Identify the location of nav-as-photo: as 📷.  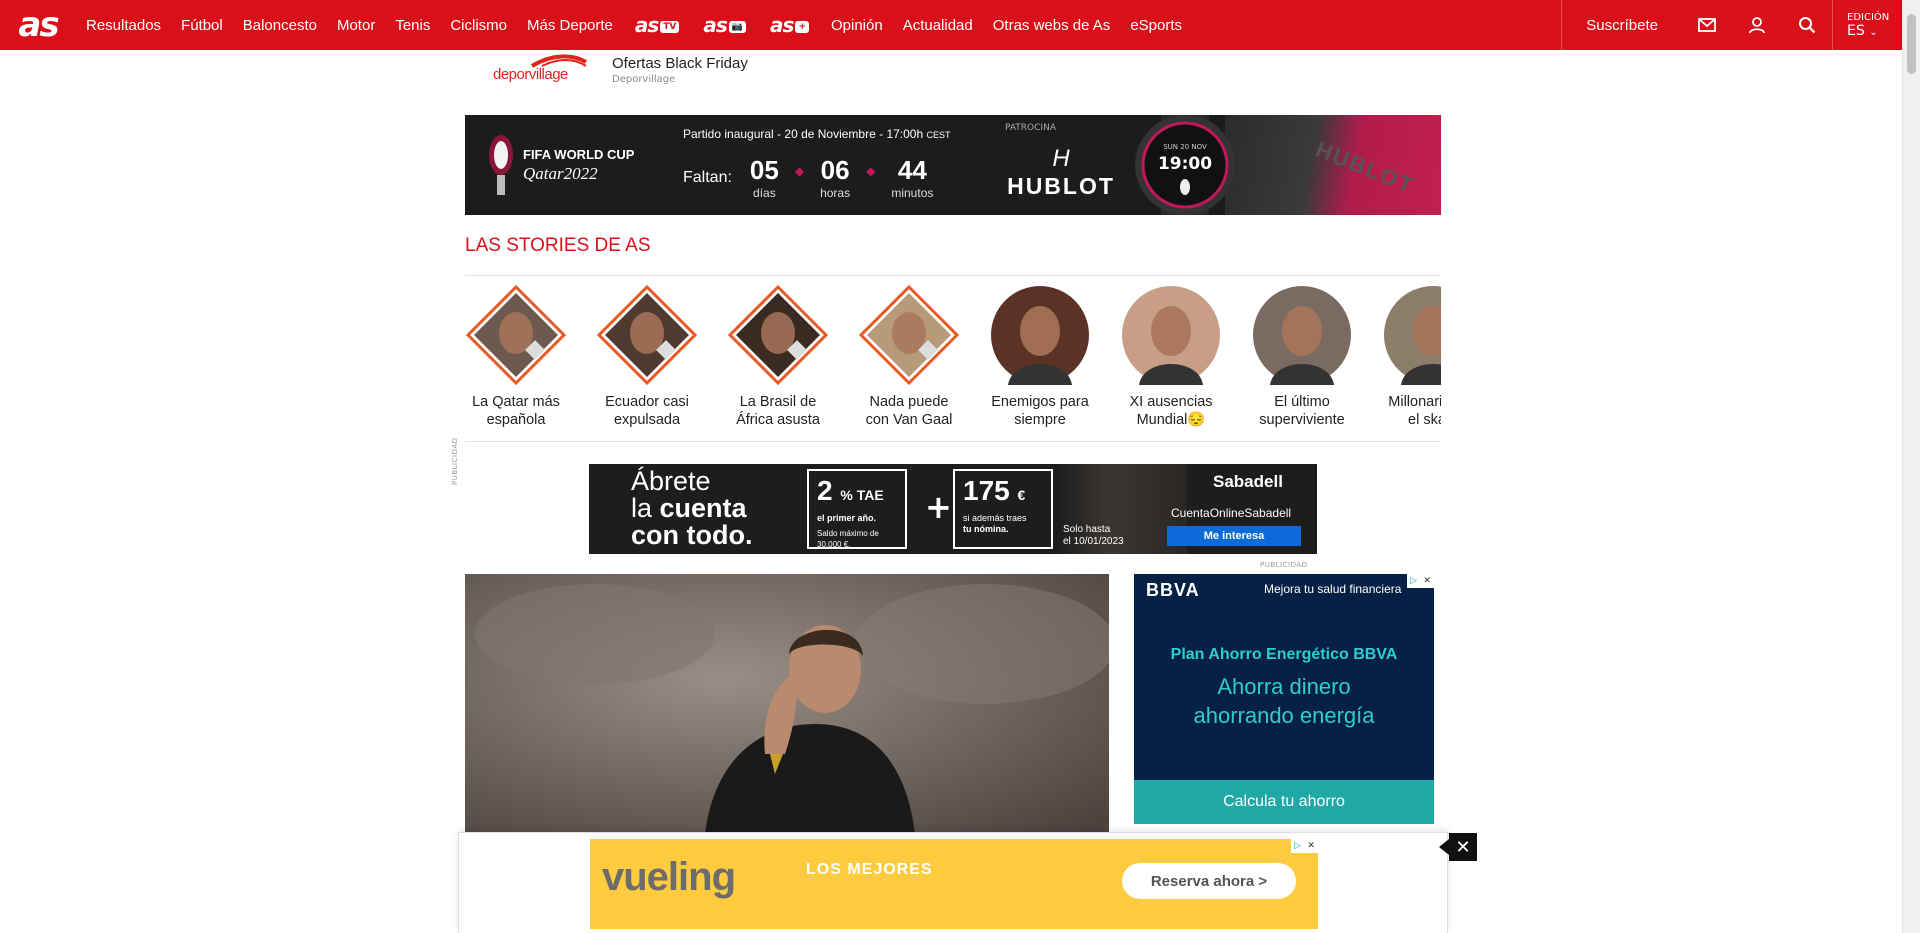
(724, 25).